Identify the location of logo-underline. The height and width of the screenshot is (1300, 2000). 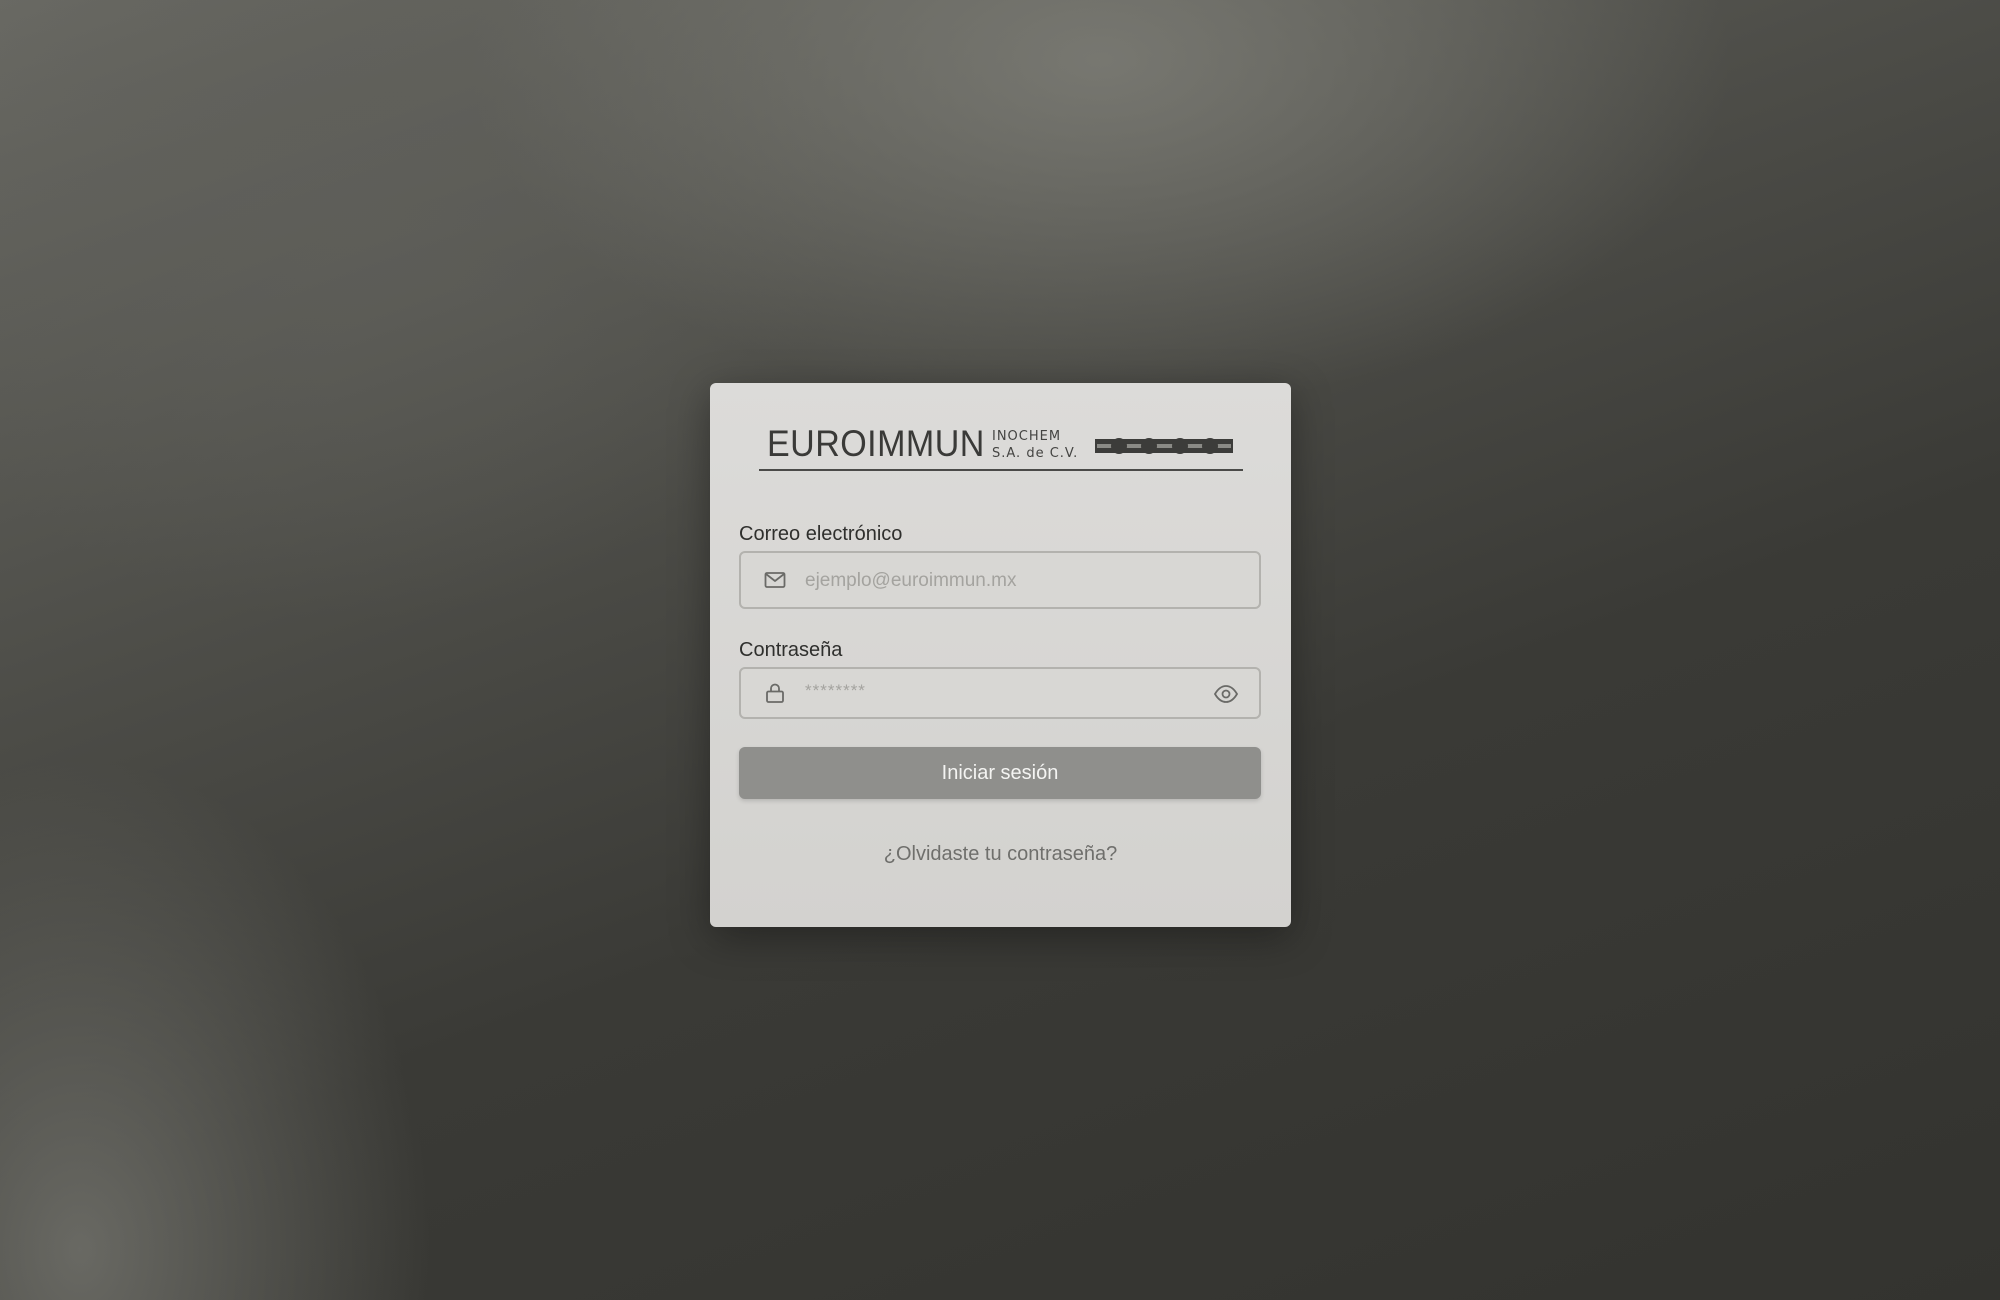
(1001, 470).